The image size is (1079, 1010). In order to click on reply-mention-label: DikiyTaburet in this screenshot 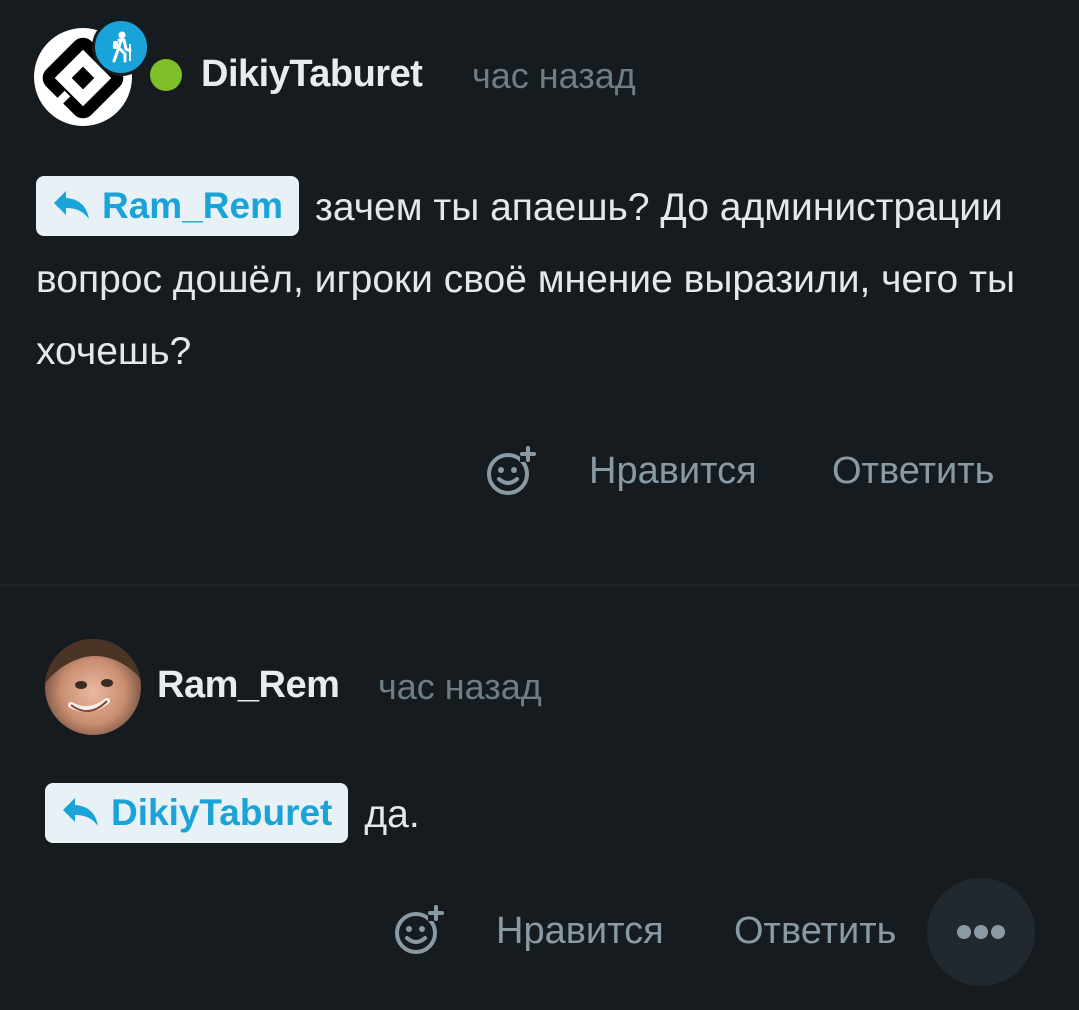, I will do `click(222, 812)`.